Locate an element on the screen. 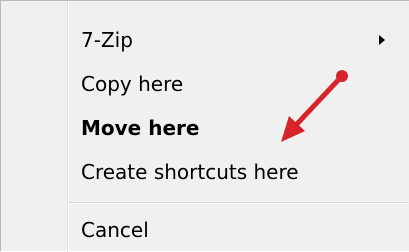  menu-item-move-here: Move here is located at coordinates (205, 128).